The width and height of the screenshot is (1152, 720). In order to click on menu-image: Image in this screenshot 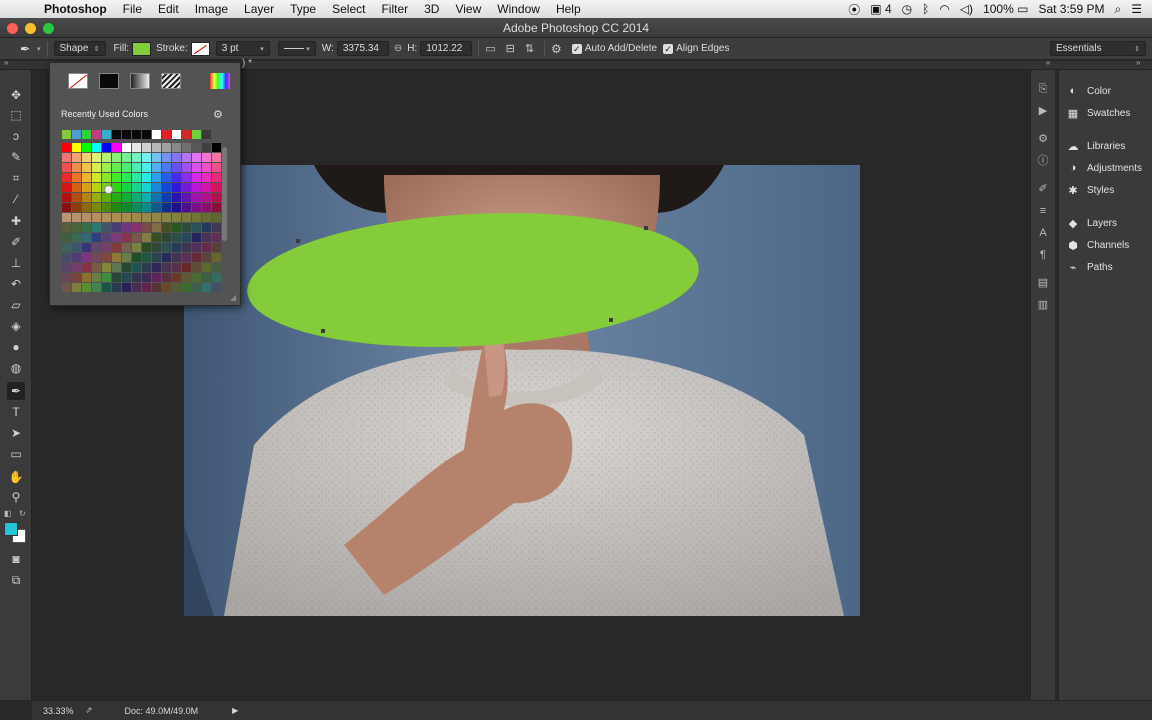, I will do `click(211, 9)`.